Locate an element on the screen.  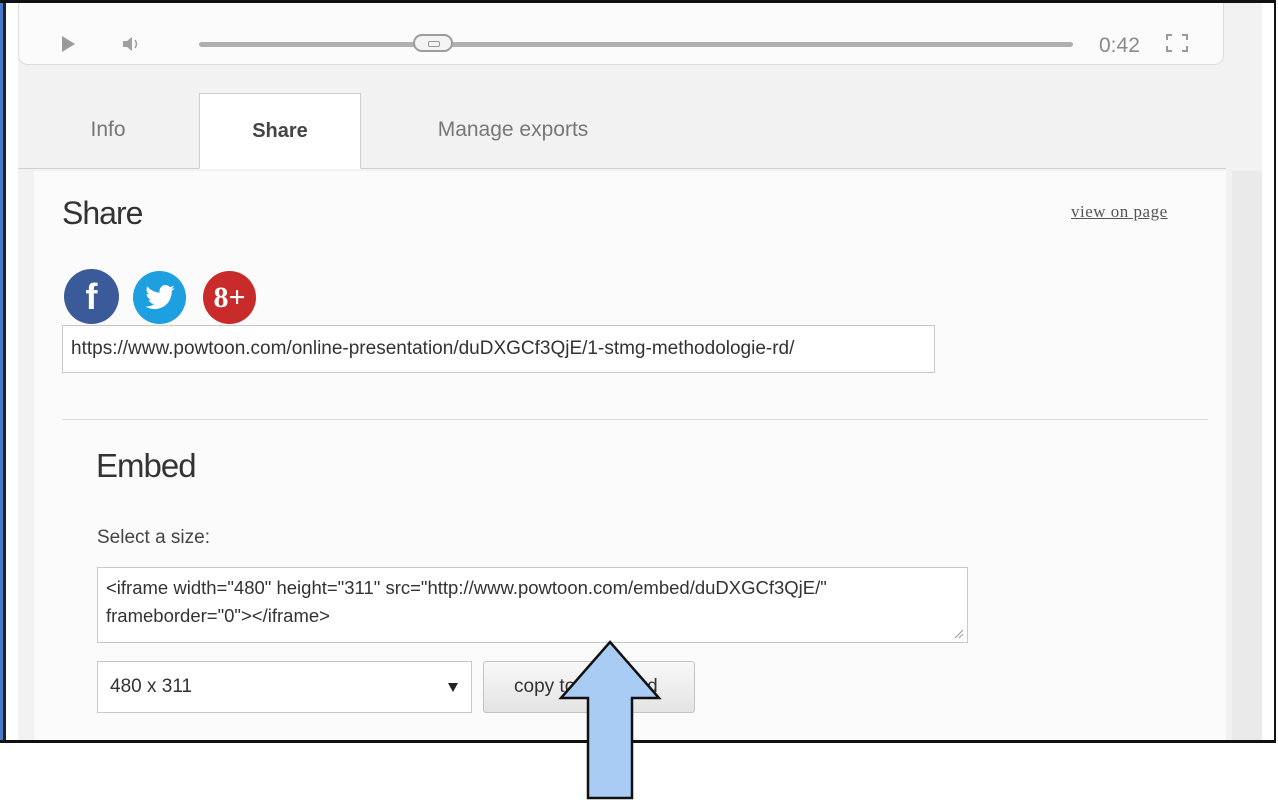
seek-bar is located at coordinates (636, 44).